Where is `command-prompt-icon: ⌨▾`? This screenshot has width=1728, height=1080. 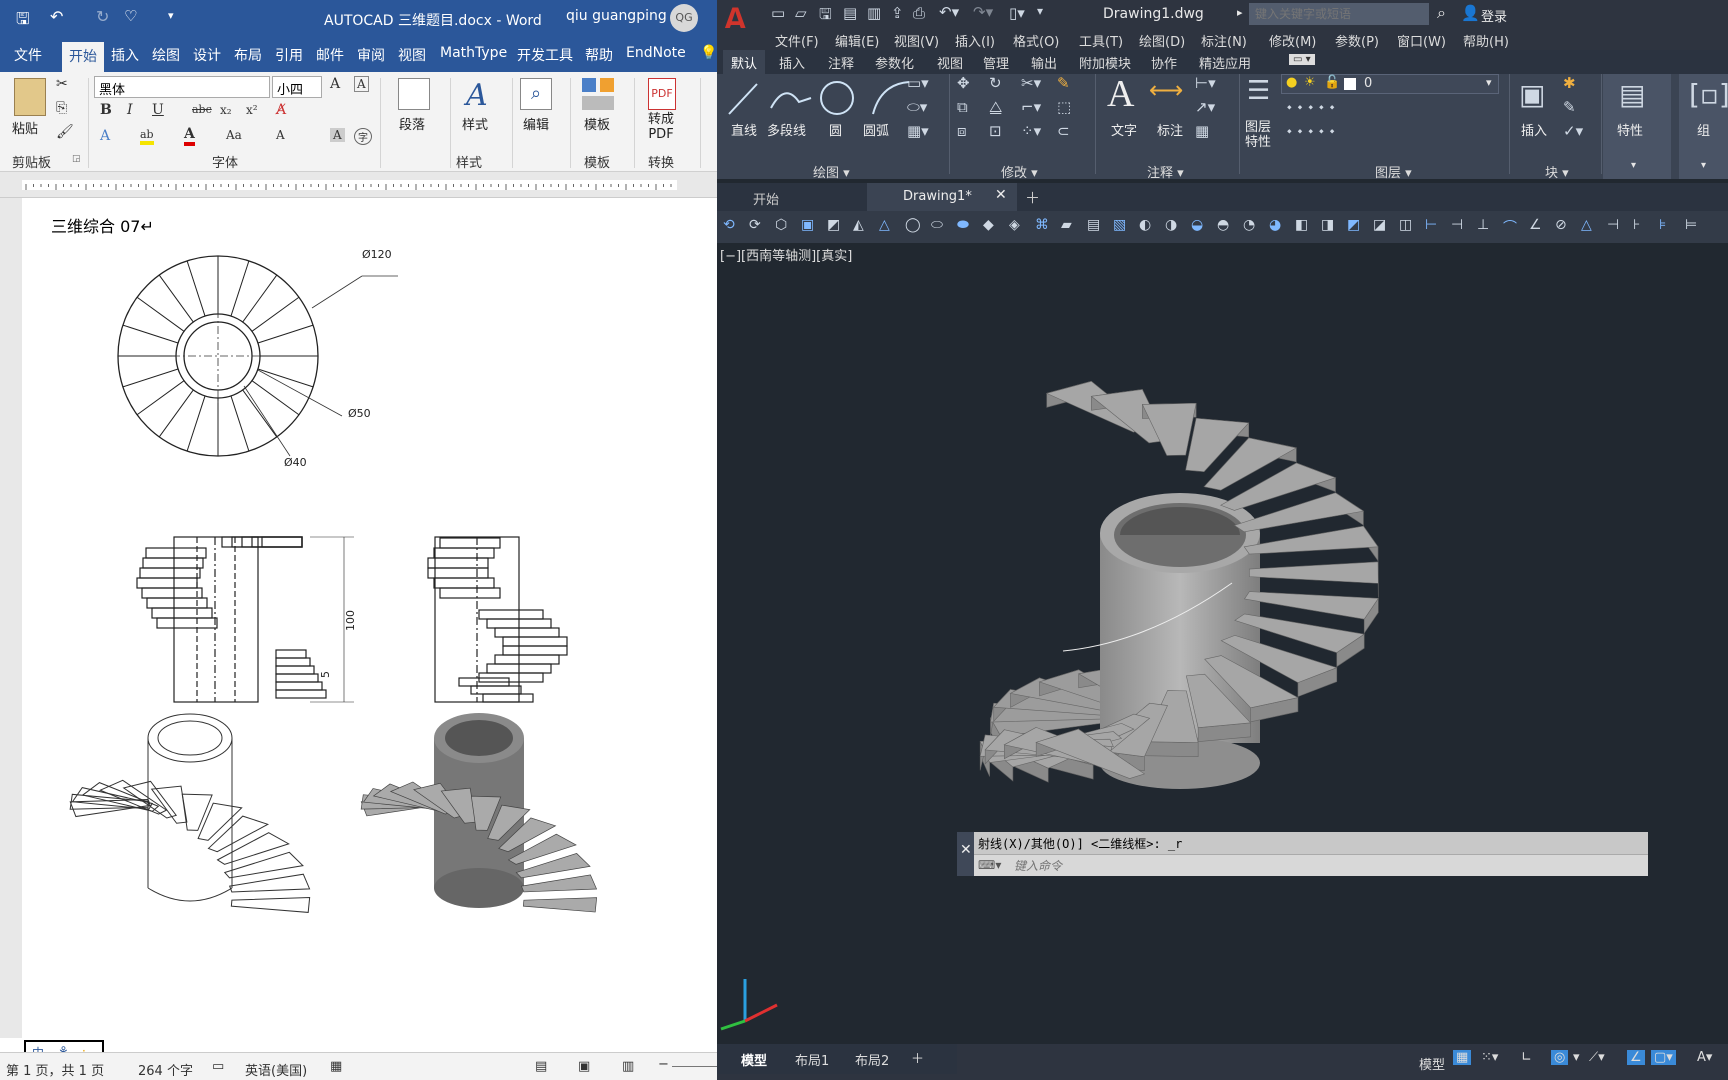 command-prompt-icon: ⌨▾ is located at coordinates (989, 865).